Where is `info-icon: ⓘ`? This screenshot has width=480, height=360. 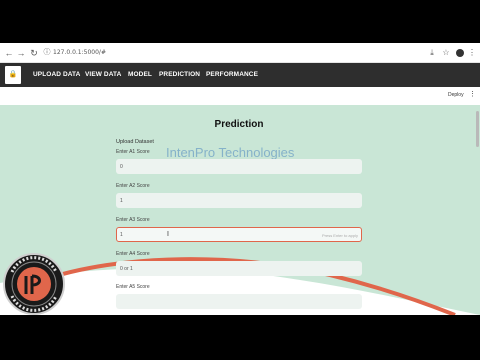
info-icon: ⓘ is located at coordinates (47, 53).